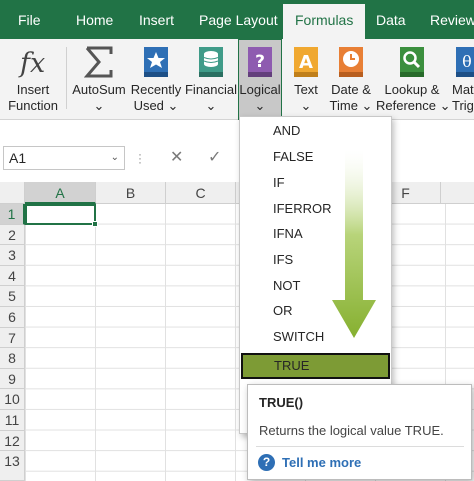 The height and width of the screenshot is (481, 474). Describe the element at coordinates (141, 158) in the screenshot. I see `formula-bar-grip: · · ·` at that location.